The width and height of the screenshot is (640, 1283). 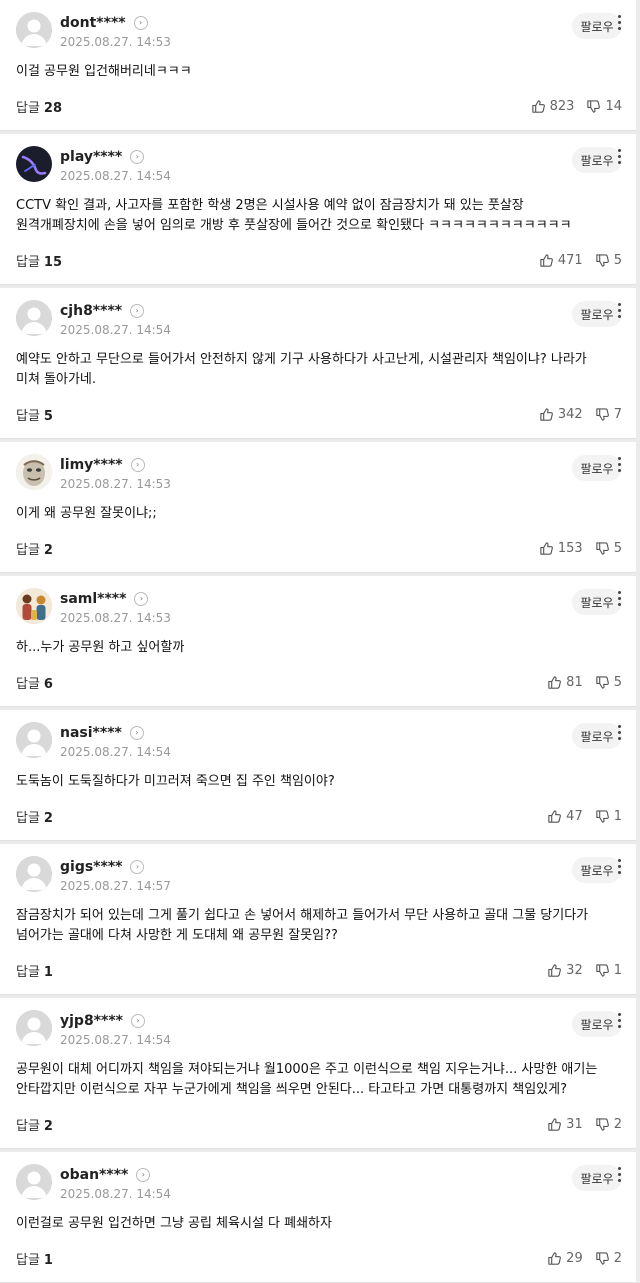 I want to click on profile-image-icon, so click(x=34, y=472).